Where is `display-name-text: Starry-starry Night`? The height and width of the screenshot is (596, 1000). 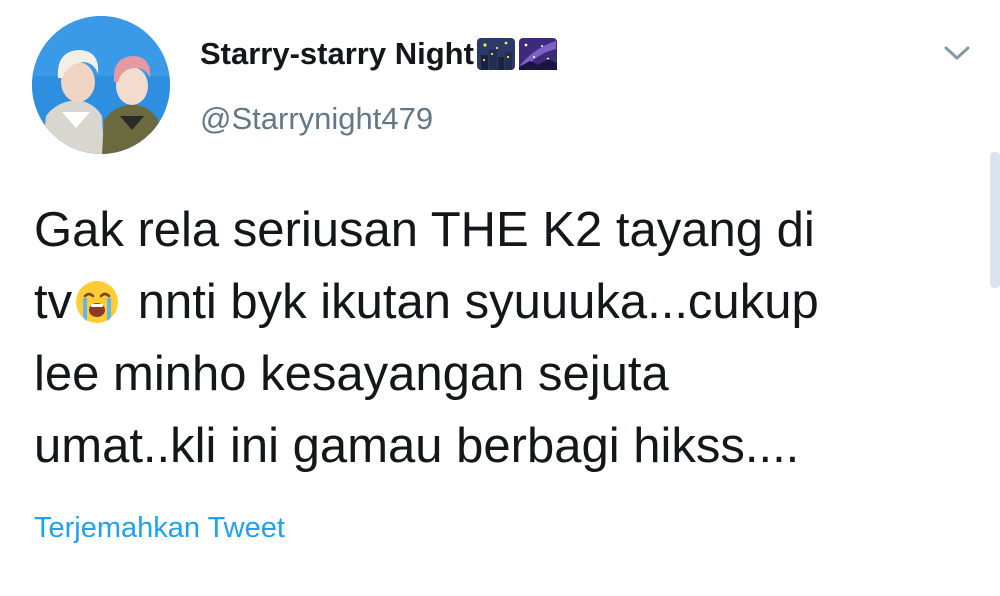
display-name-text: Starry-starry Night is located at coordinates (337, 53).